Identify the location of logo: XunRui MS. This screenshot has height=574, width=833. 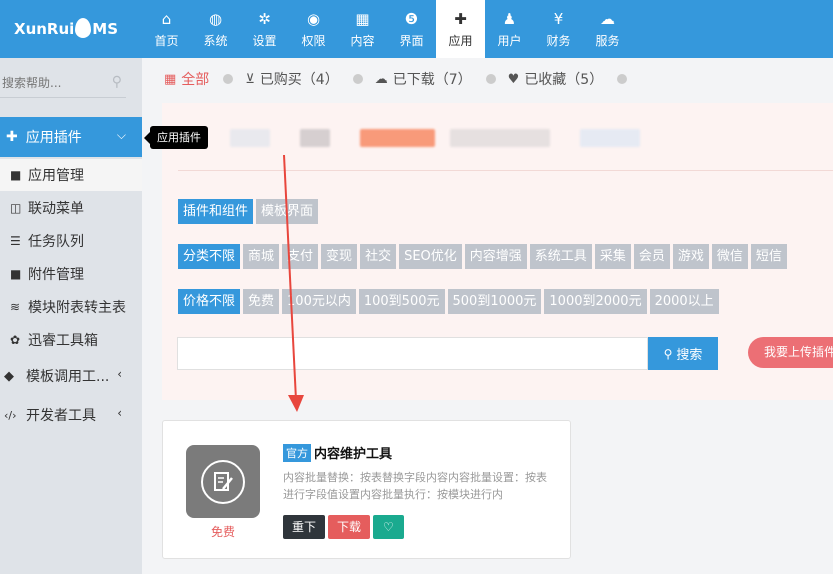
(71, 29).